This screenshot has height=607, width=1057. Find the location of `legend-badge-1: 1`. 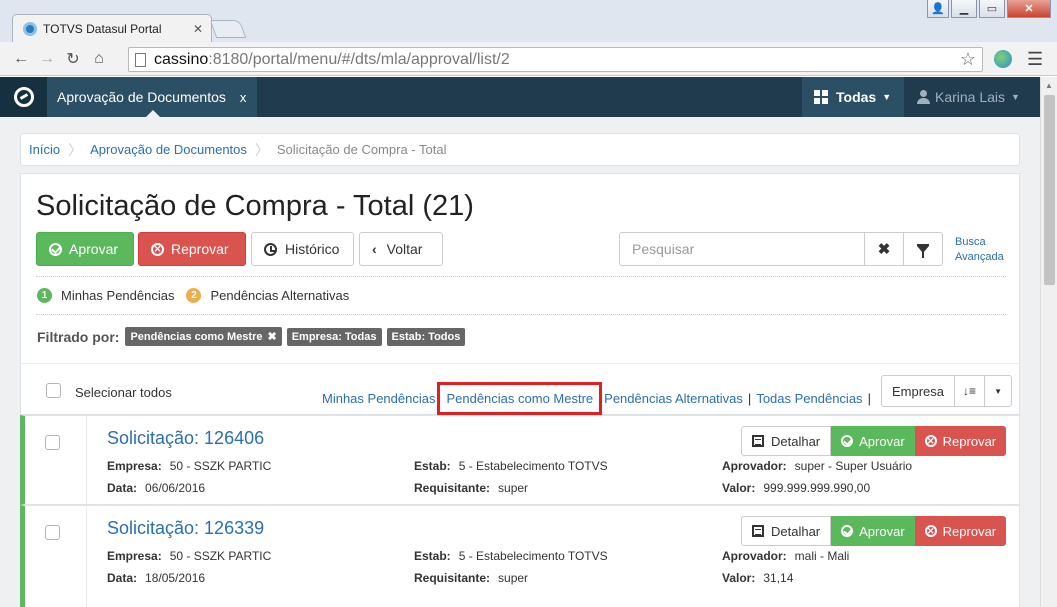

legend-badge-1: 1 is located at coordinates (44, 295).